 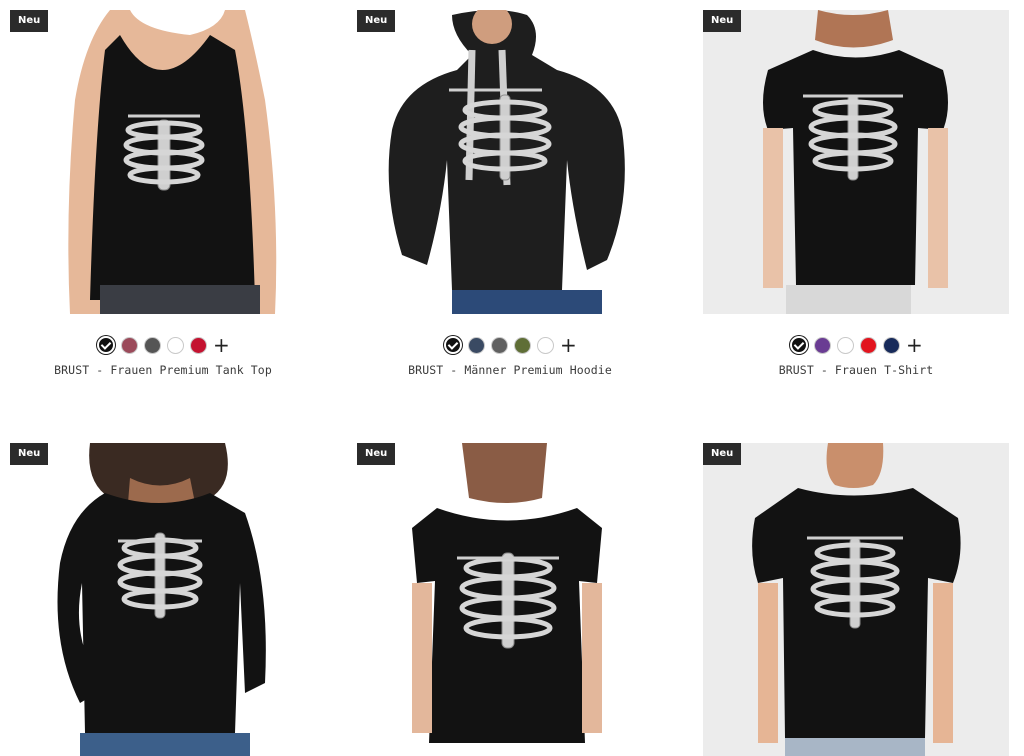 I want to click on product-image-men-tshirt: Neu, so click(x=856, y=599).